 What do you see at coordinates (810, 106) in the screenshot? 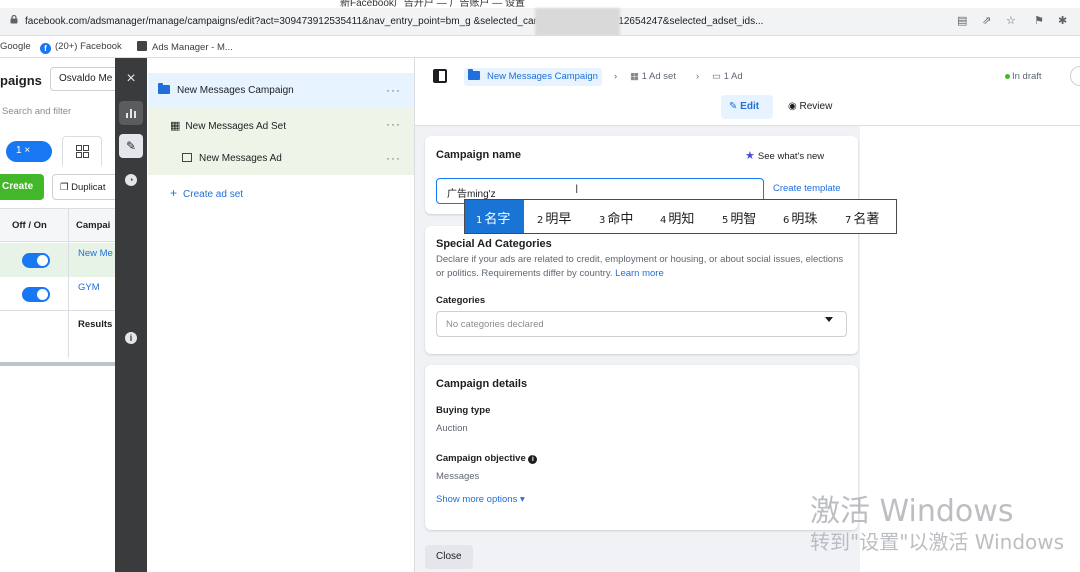
I see `tab-review: ◉ Review` at bounding box center [810, 106].